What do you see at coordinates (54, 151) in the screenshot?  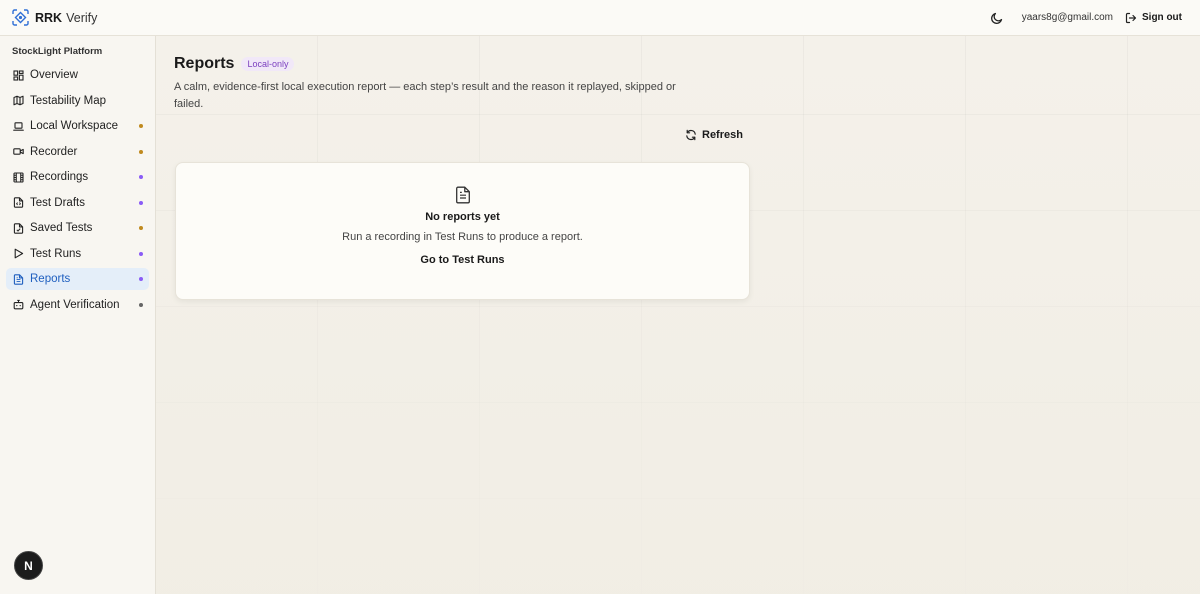 I see `sidebar-item-label: Recorder` at bounding box center [54, 151].